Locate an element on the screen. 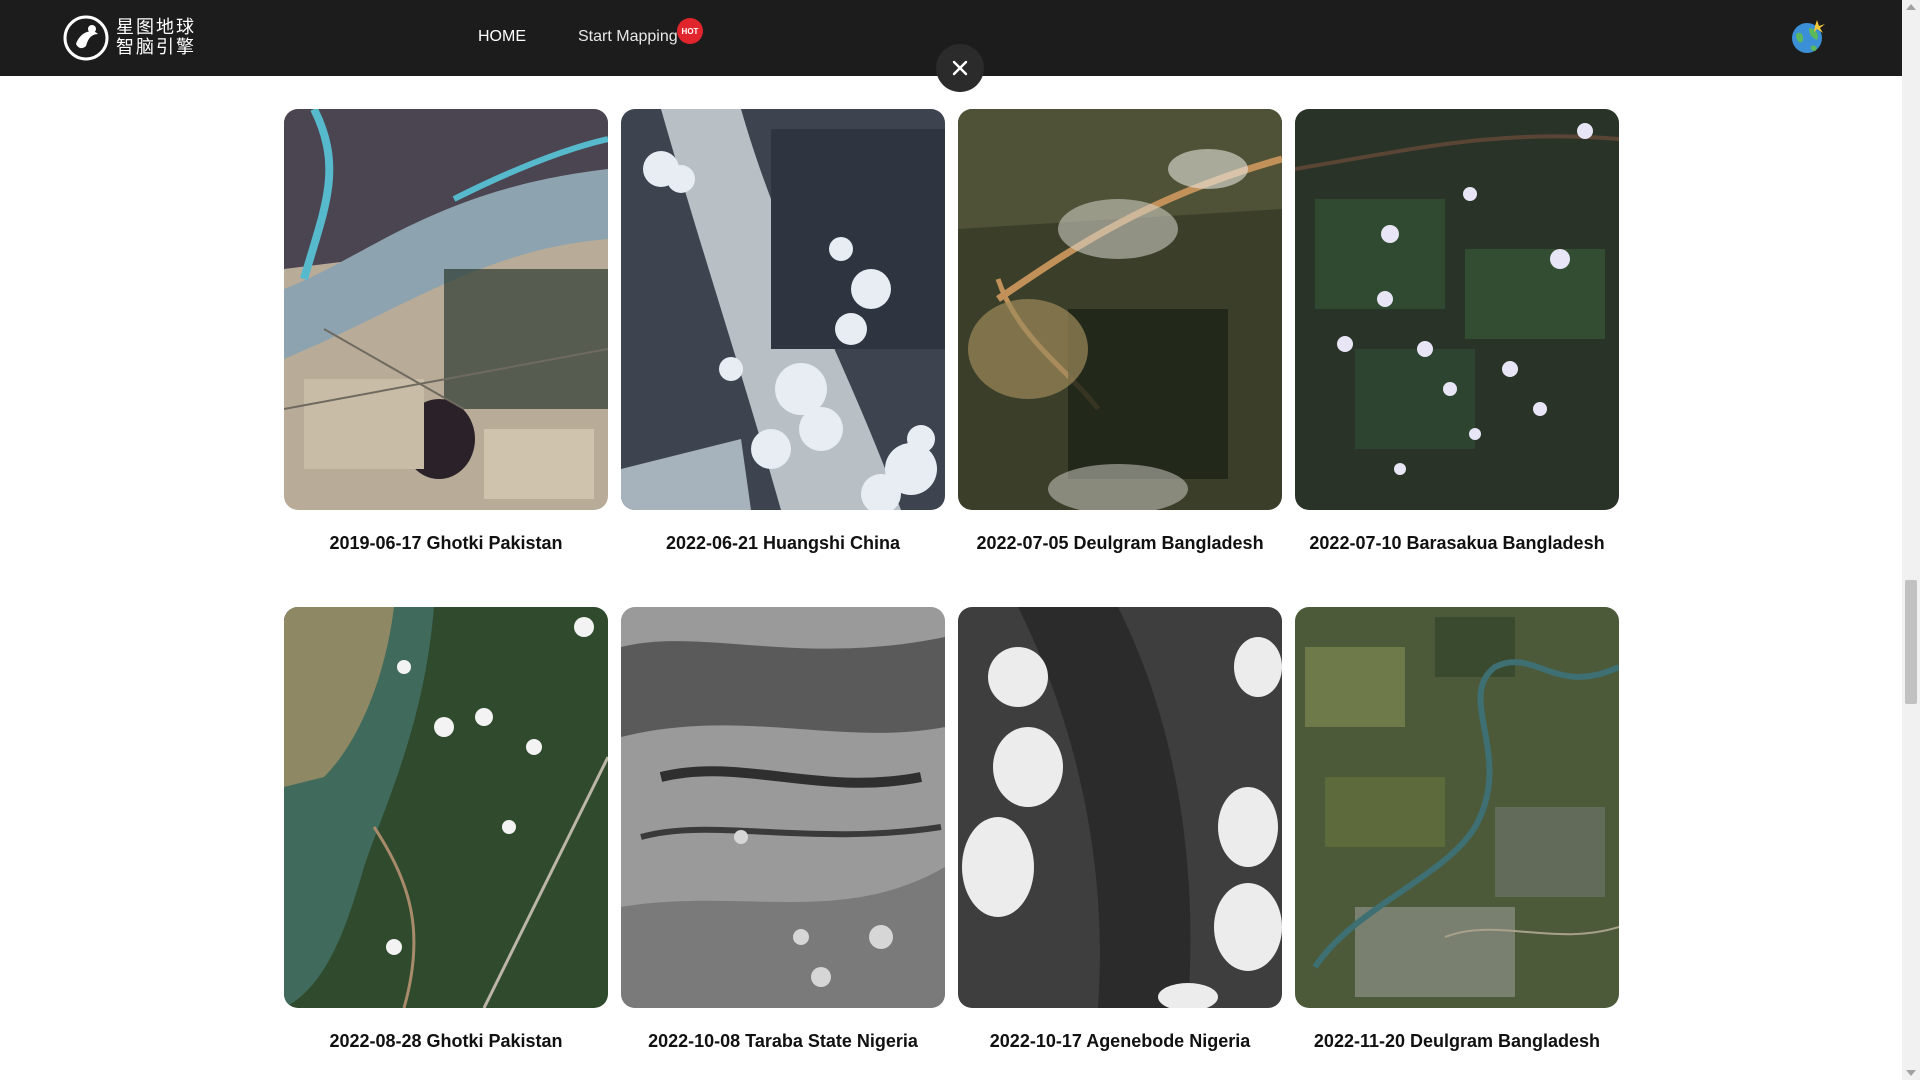 The height and width of the screenshot is (1080, 1920). image-caption: 2022-07-10 Barasakua Bangladesh is located at coordinates (1457, 543).